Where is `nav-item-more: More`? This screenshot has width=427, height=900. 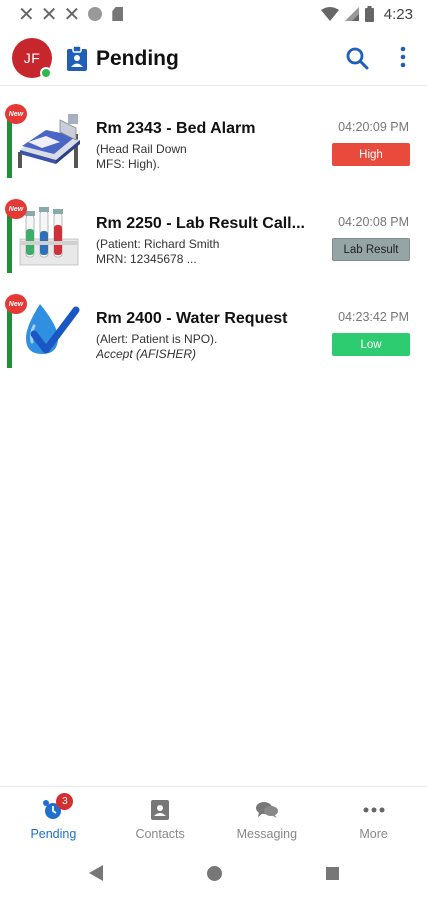 nav-item-more: More is located at coordinates (373, 817).